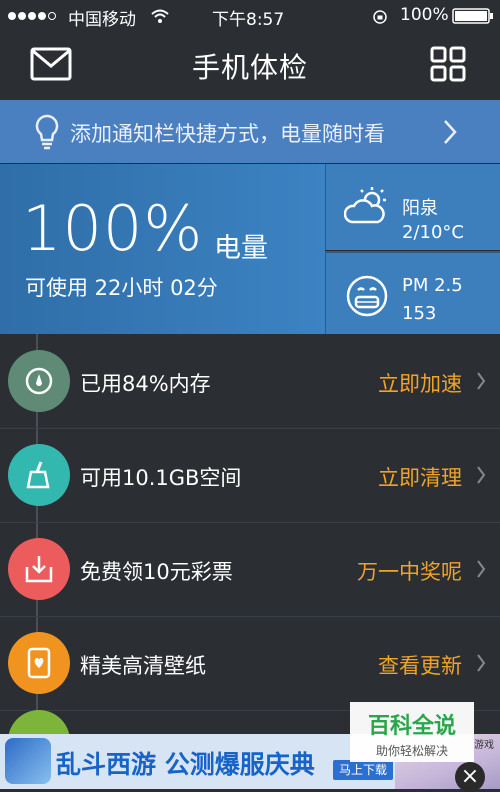 The image size is (500, 792). I want to click on pm25-label: PM 2.5, so click(432, 285).